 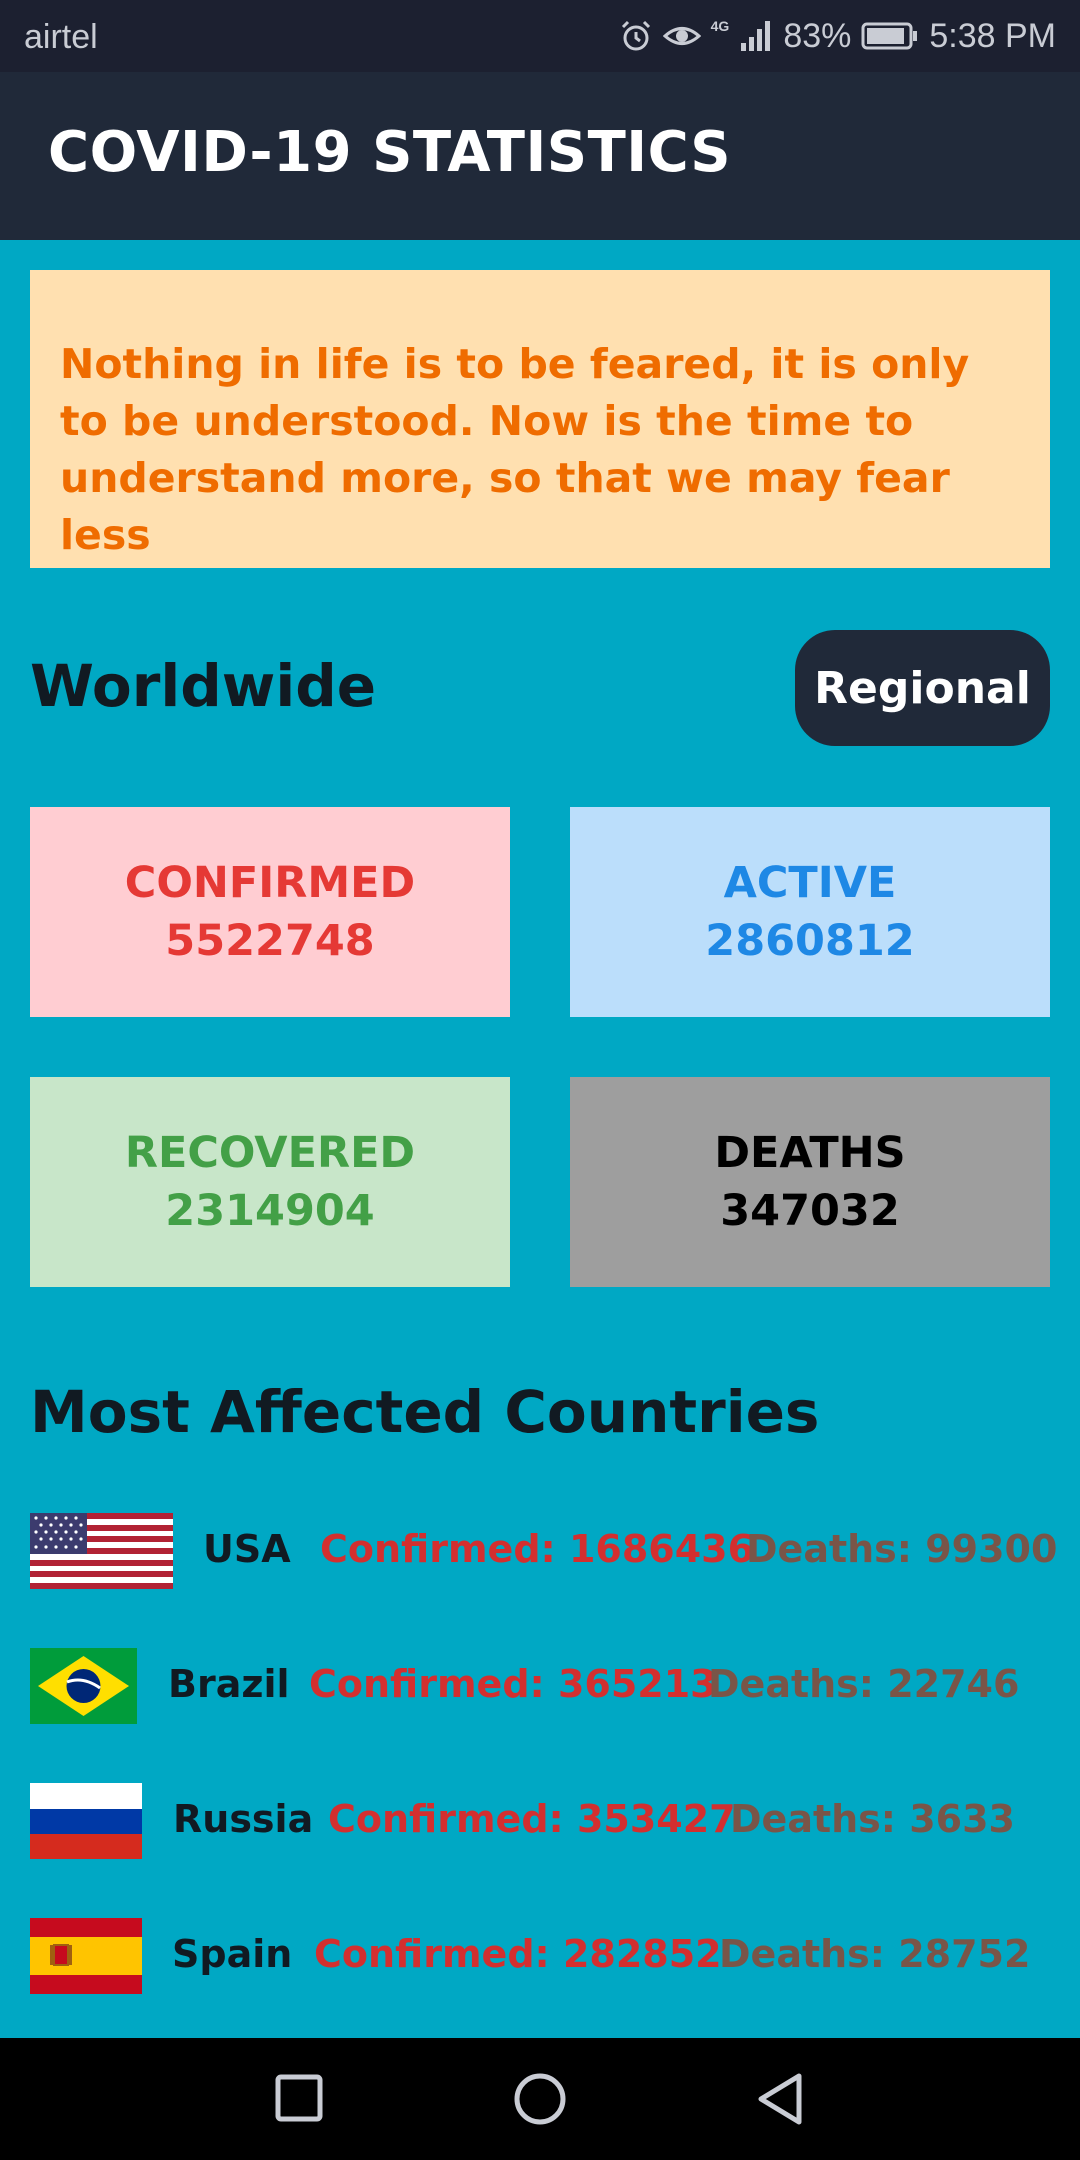 What do you see at coordinates (817, 35) in the screenshot?
I see `battery-percent: 83%` at bounding box center [817, 35].